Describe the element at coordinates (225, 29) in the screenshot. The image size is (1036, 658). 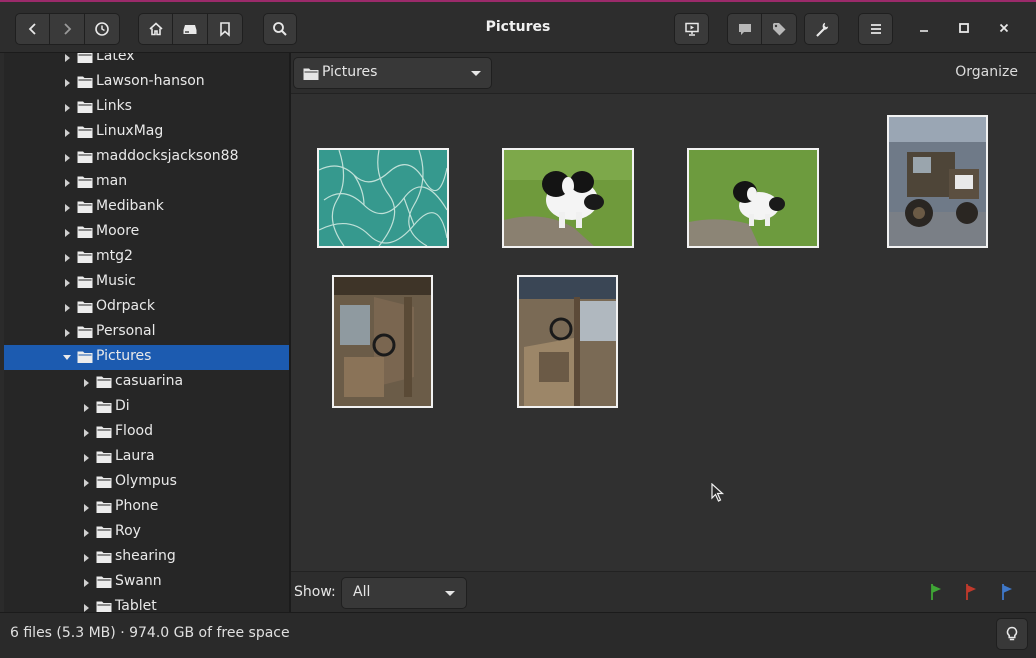
I see `bookmarks-button` at that location.